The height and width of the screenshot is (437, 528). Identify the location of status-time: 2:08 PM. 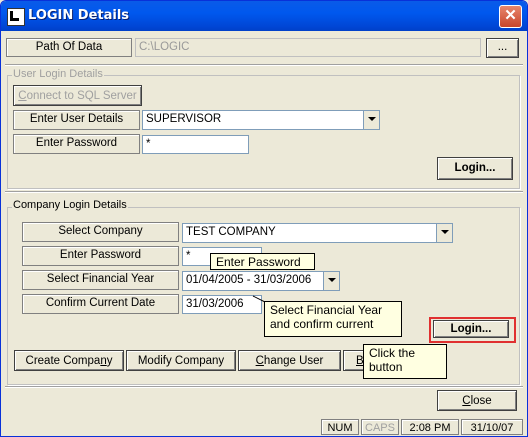
(430, 427).